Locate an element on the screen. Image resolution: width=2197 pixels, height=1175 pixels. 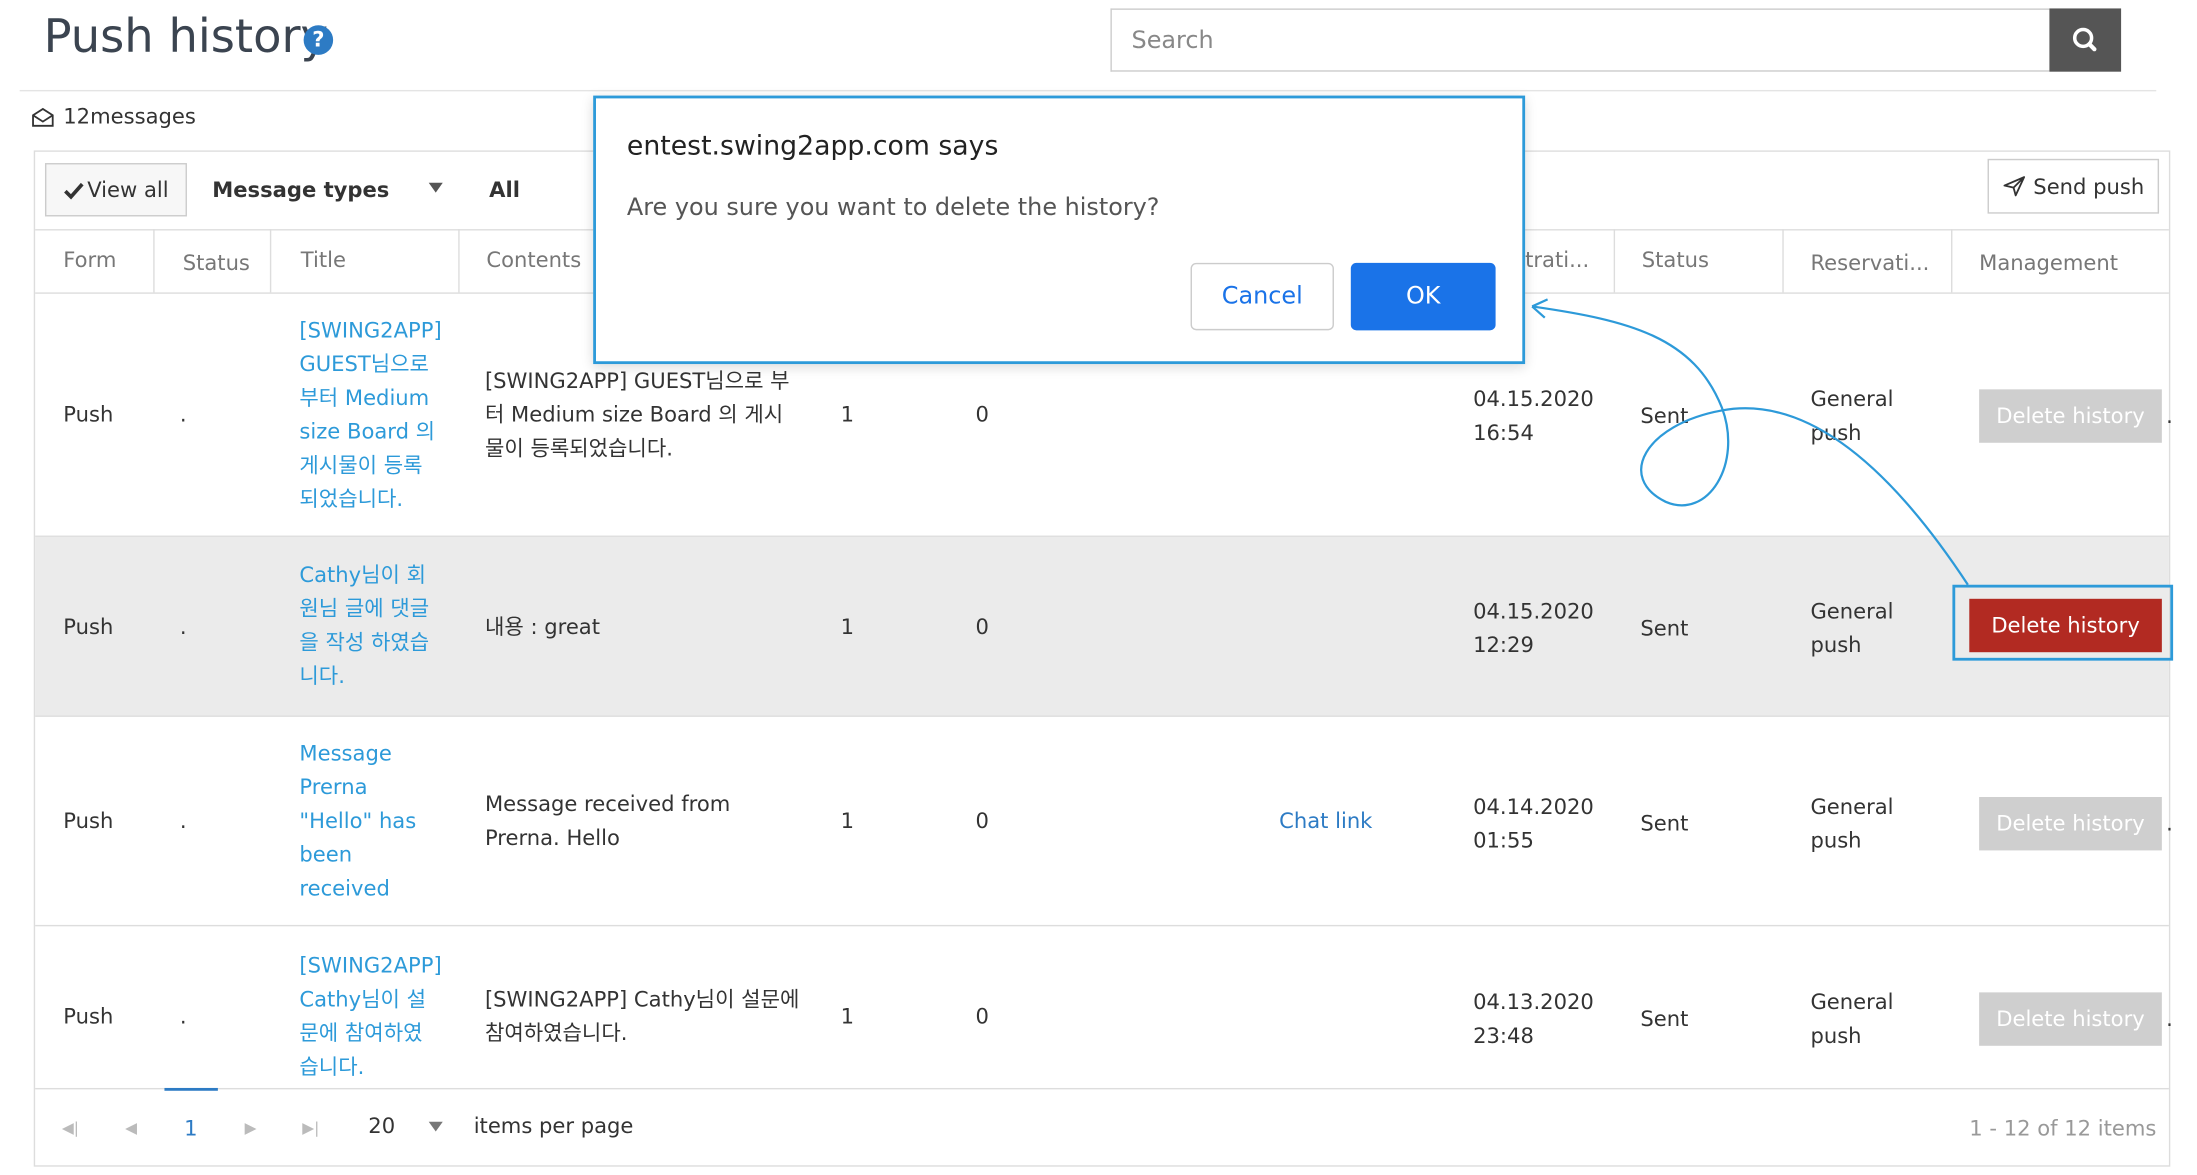
help-icon: ? is located at coordinates (318, 40).